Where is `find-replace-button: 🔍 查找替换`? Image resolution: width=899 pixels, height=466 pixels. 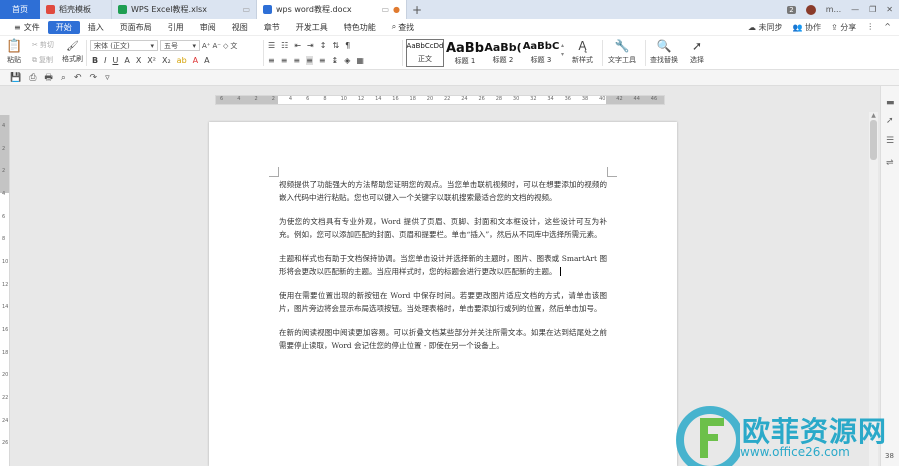 find-replace-button: 🔍 查找替换 is located at coordinates (664, 52).